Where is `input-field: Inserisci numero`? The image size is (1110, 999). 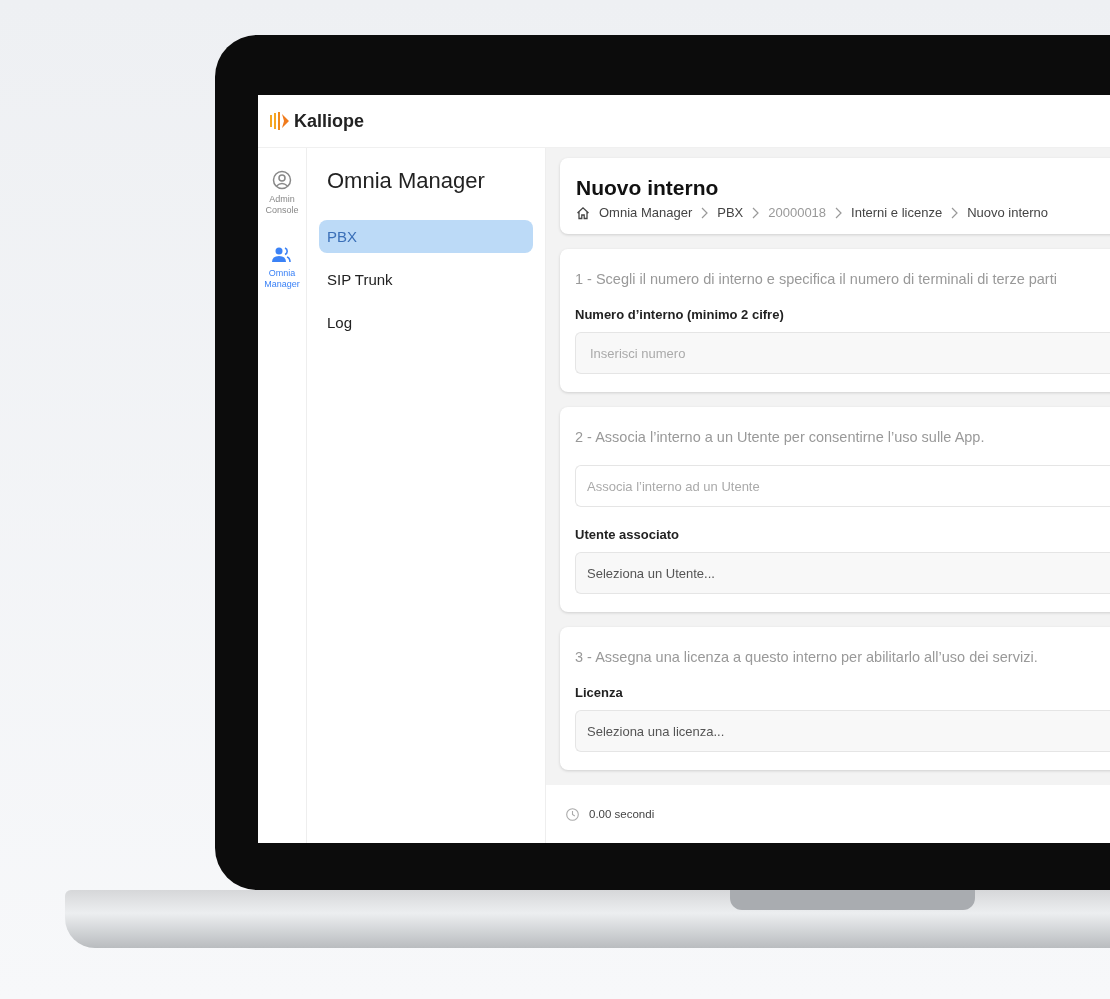 input-field: Inserisci numero is located at coordinates (842, 353).